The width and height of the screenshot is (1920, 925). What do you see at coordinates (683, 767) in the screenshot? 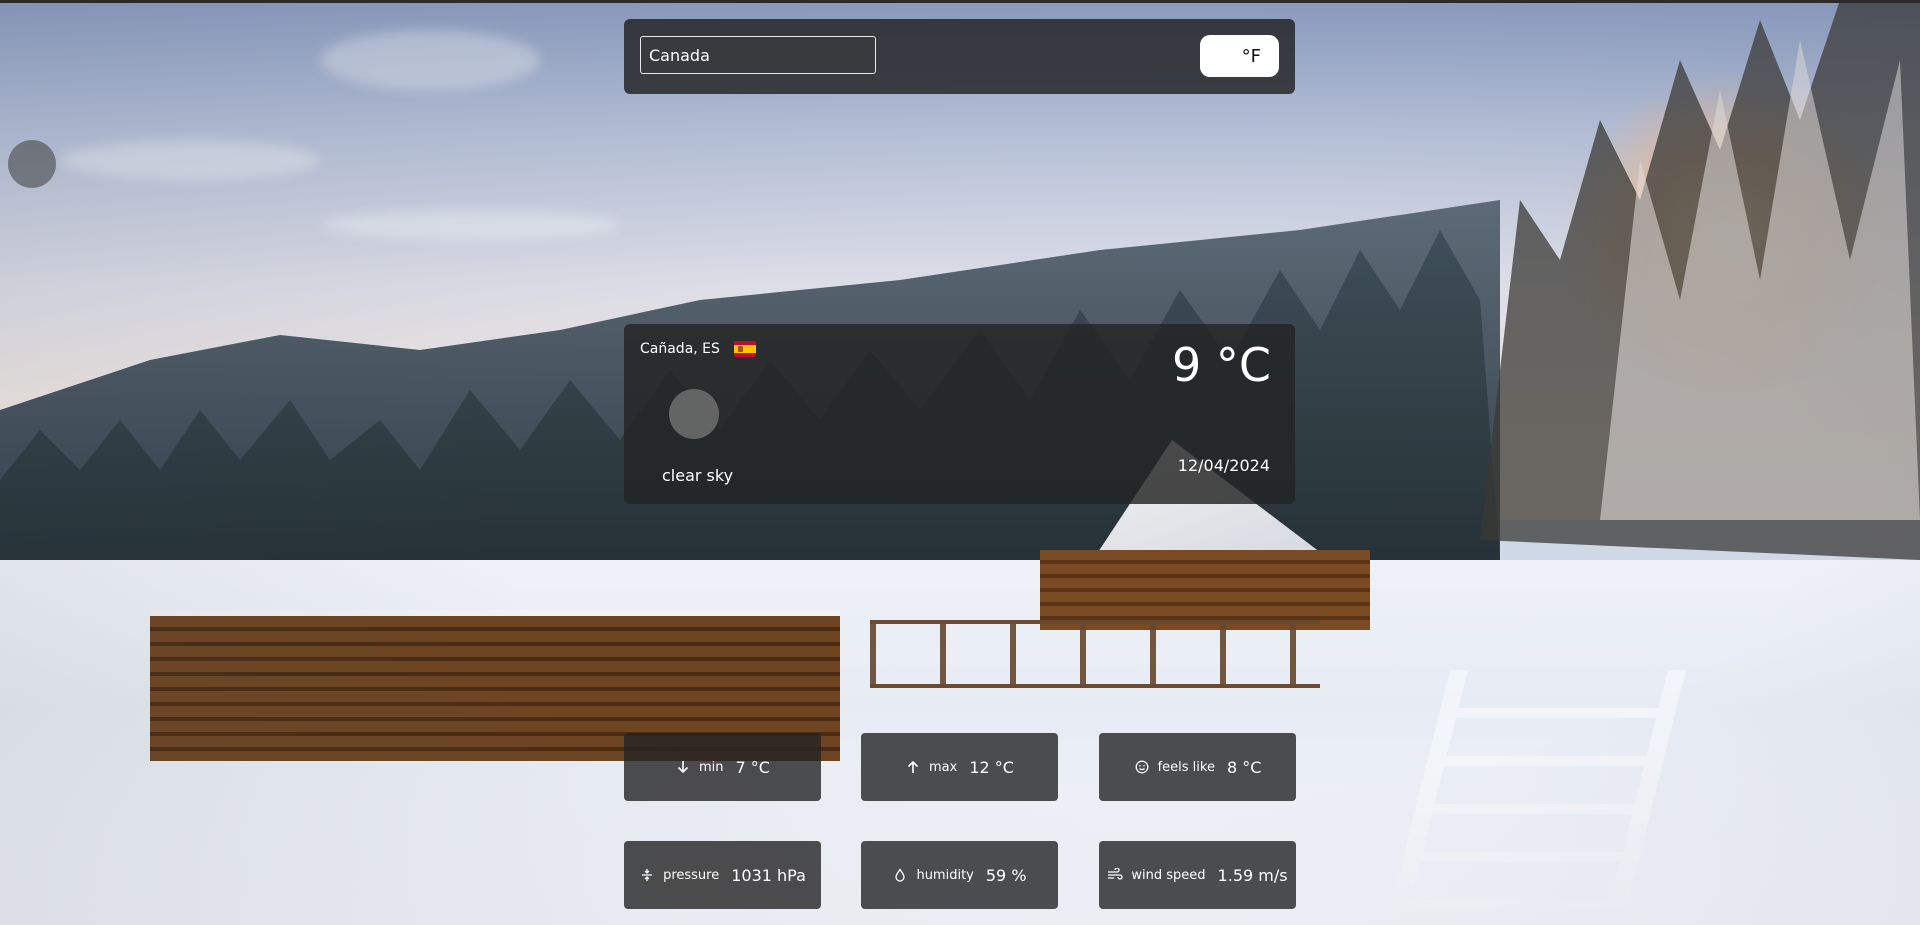
I see `arrow-down-icon` at bounding box center [683, 767].